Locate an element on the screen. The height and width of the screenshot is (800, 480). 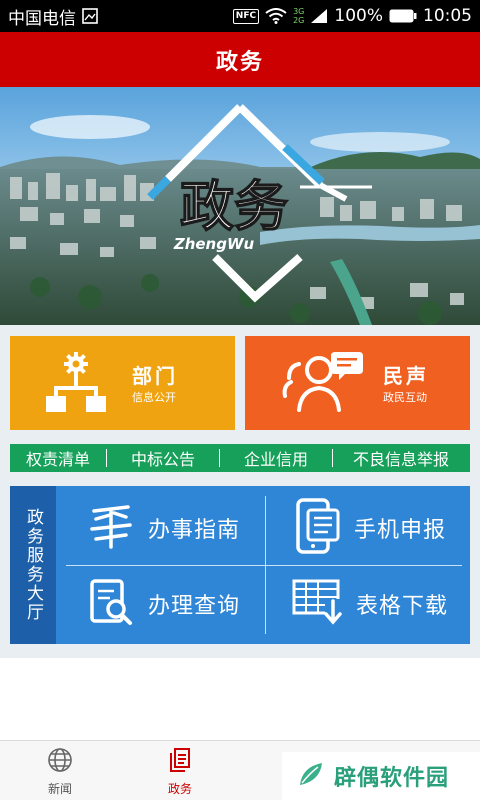
link-responsibility-list: 权责清单 is located at coordinates (58, 458).